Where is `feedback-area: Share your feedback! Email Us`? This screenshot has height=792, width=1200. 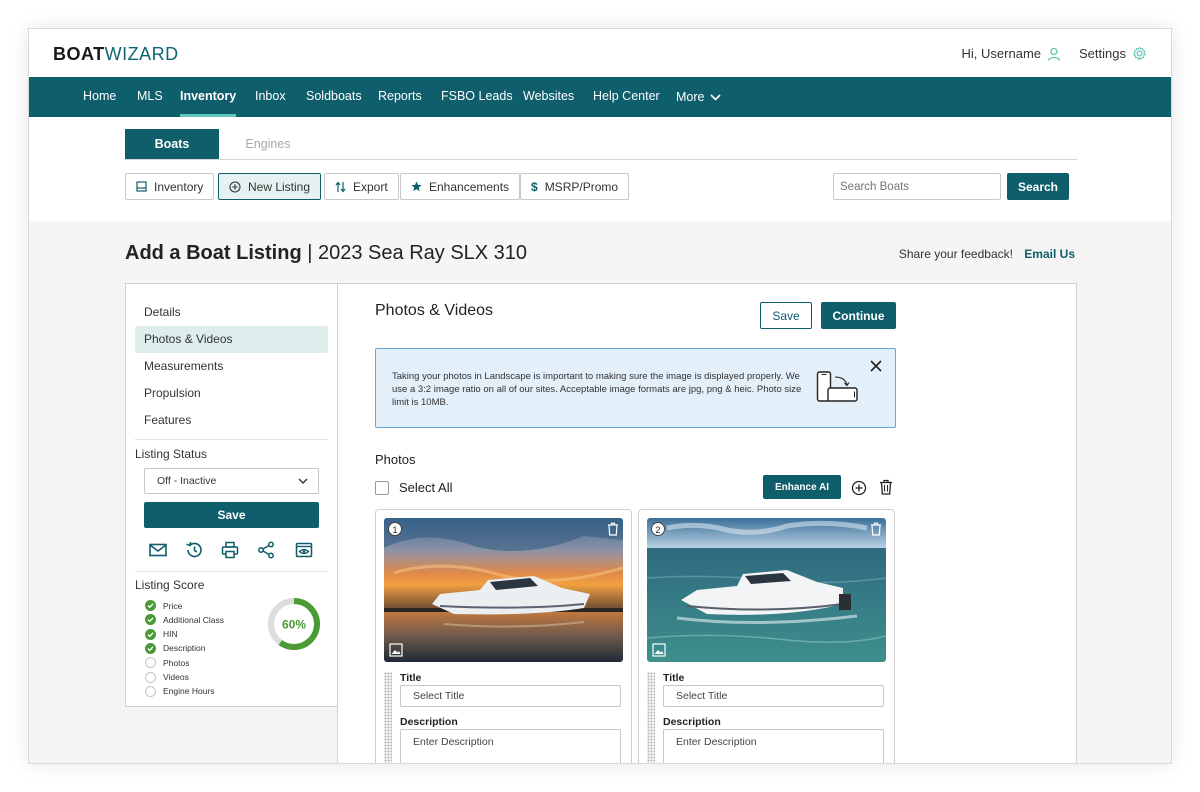
feedback-area: Share your feedback! Email Us is located at coordinates (987, 254).